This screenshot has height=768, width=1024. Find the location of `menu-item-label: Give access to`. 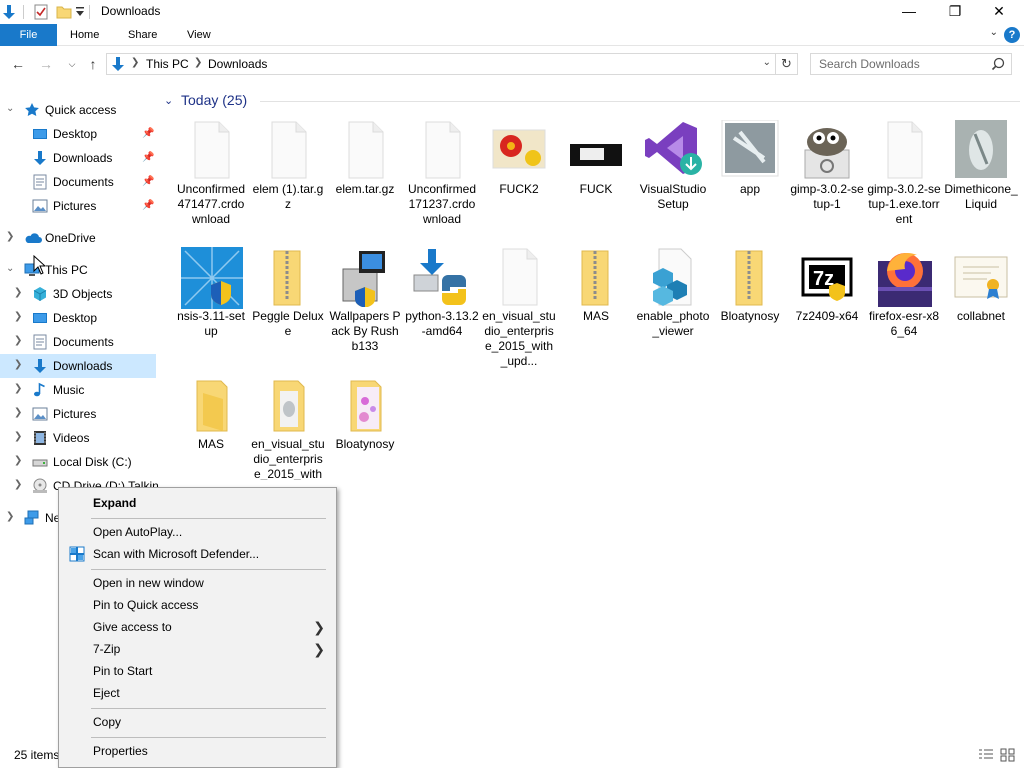

menu-item-label: Give access to is located at coordinates (132, 627).